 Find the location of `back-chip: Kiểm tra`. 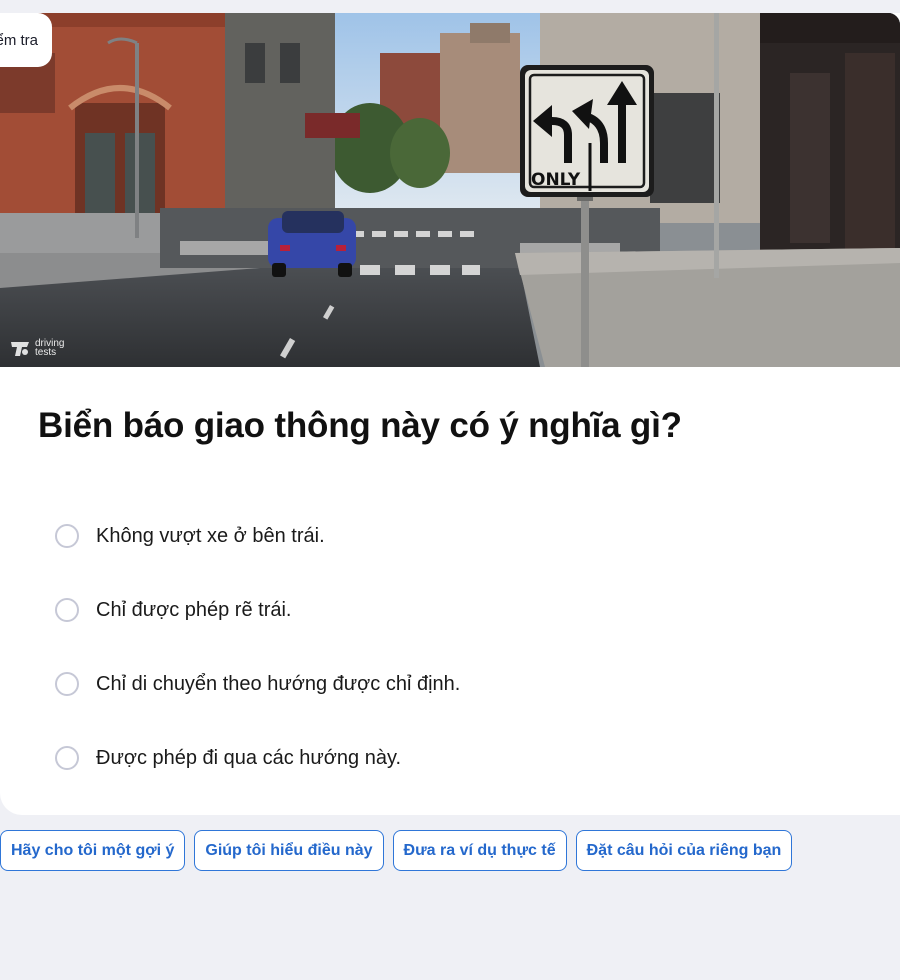

back-chip: Kiểm tra is located at coordinates (26, 40).